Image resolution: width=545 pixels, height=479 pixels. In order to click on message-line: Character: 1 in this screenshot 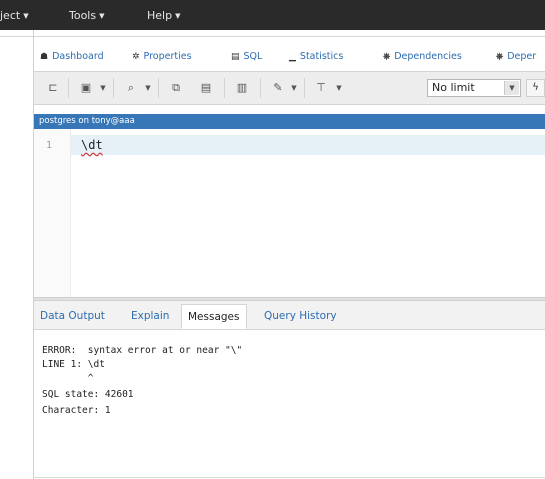, I will do `click(76, 410)`.